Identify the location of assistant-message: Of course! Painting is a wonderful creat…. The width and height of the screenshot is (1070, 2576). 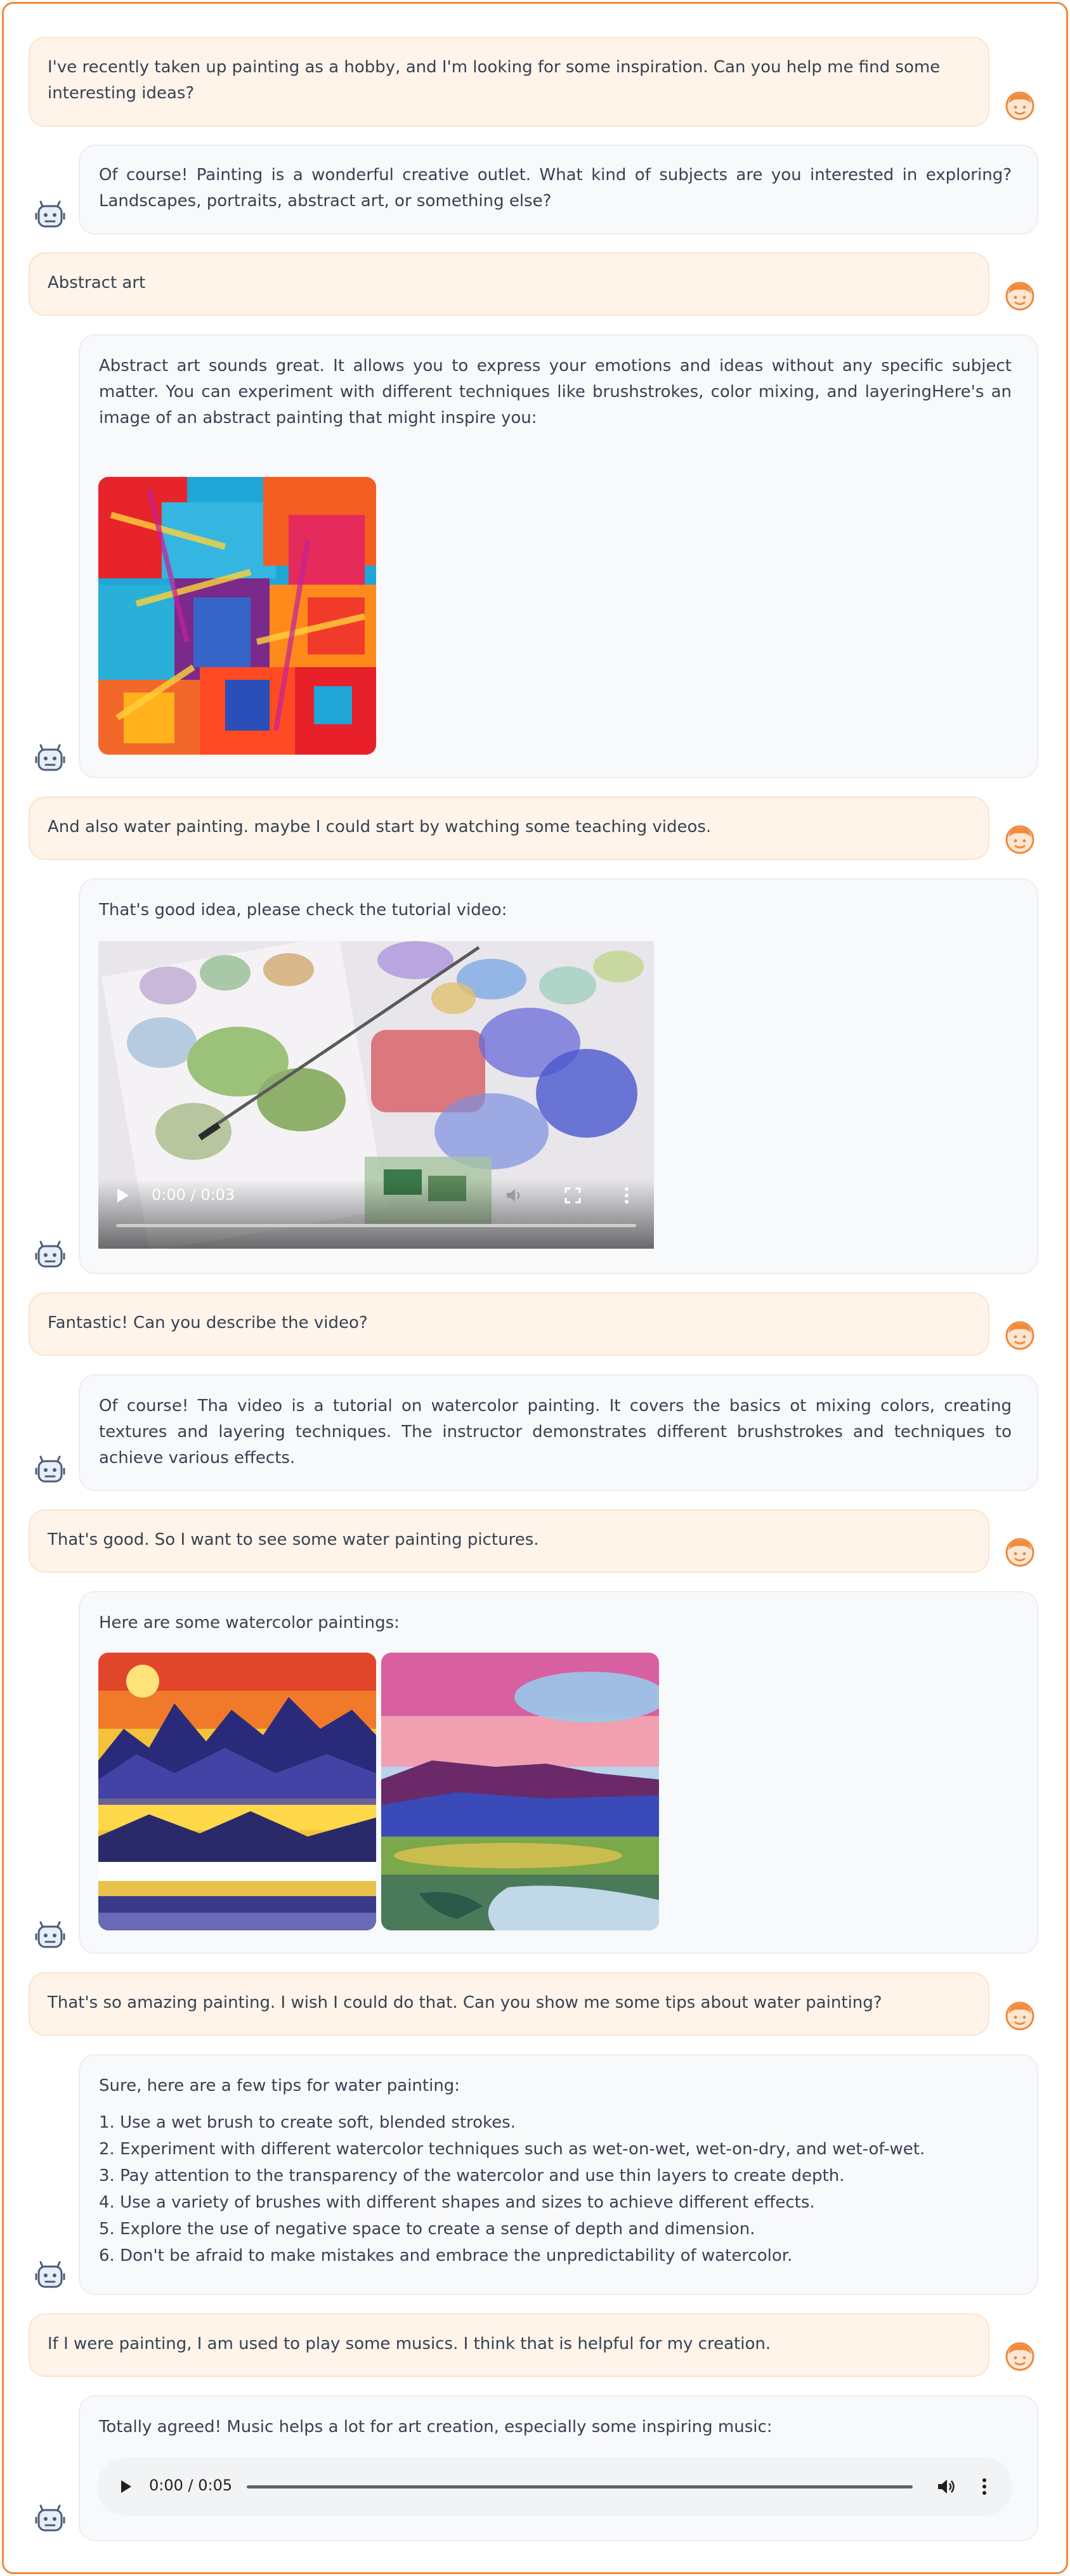
(558, 190).